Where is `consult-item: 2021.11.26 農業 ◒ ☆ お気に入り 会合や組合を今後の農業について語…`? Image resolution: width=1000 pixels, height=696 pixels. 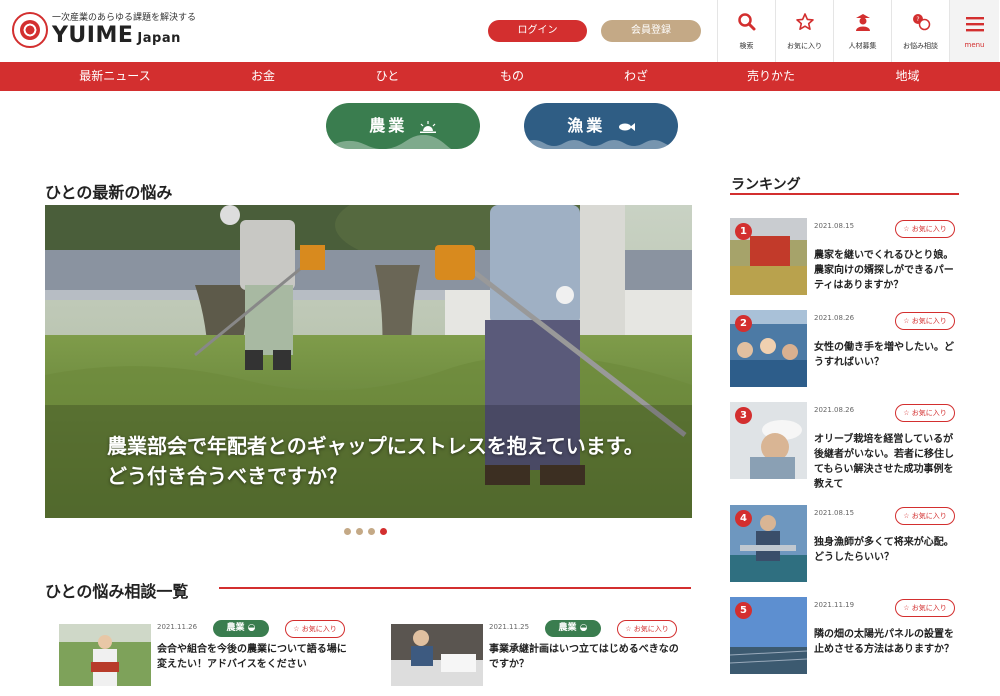 consult-item: 2021.11.26 農業 ◒ ☆ お気に入り 会合や組合を今後の農業について語… is located at coordinates (204, 656).